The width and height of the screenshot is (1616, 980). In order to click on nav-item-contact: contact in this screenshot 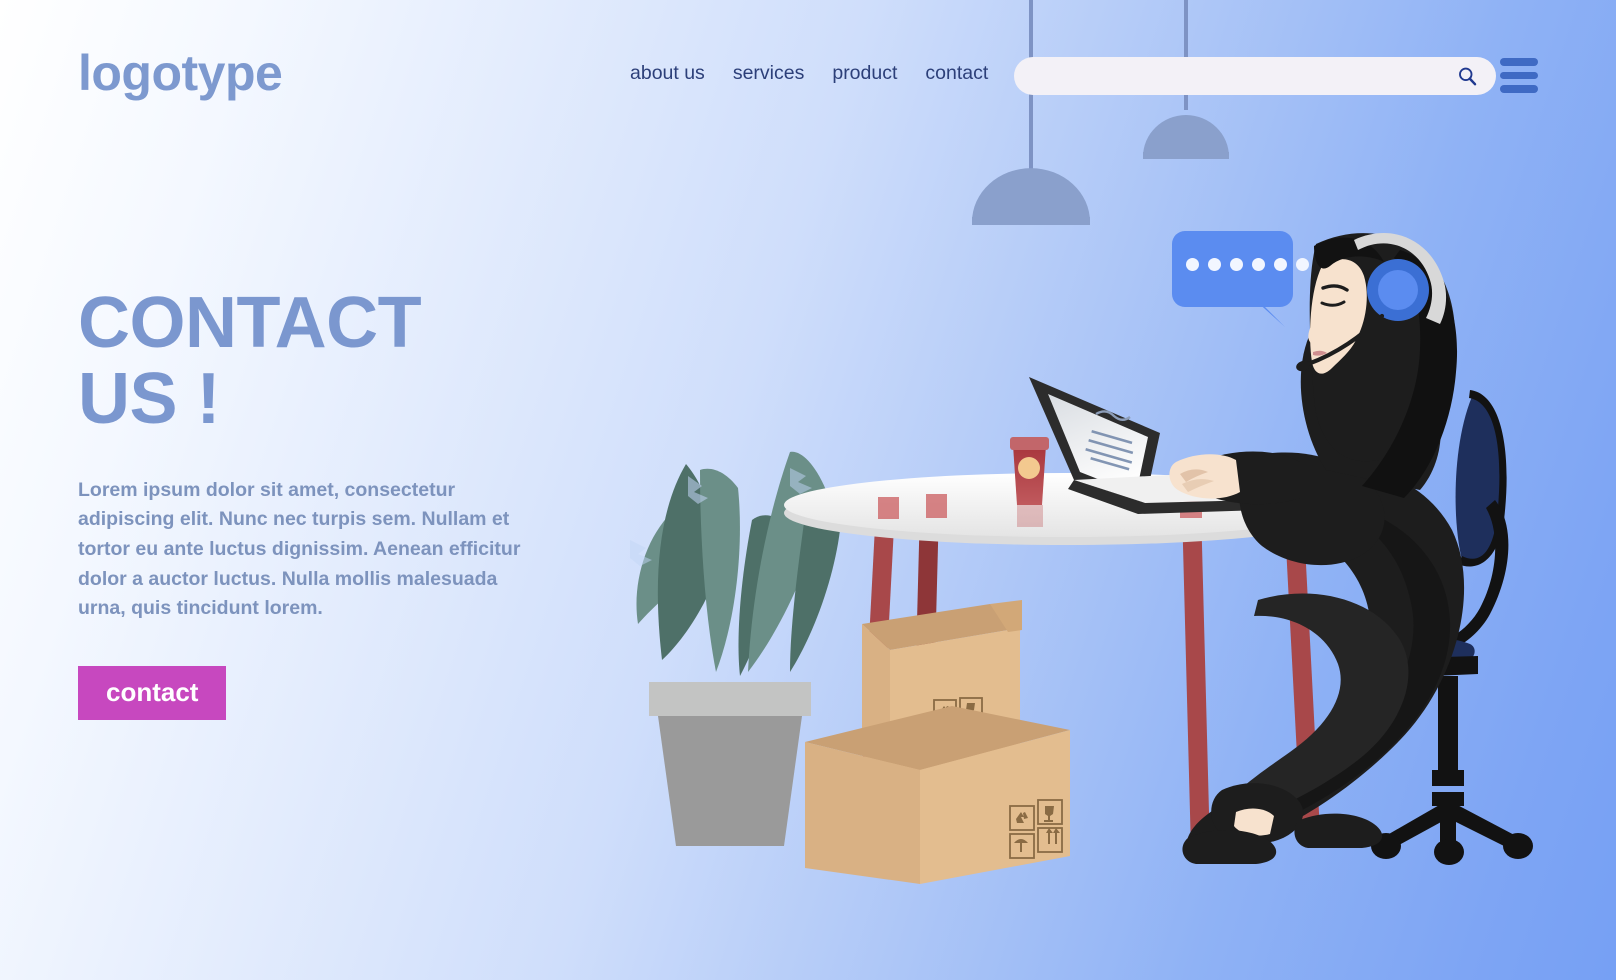, I will do `click(956, 73)`.